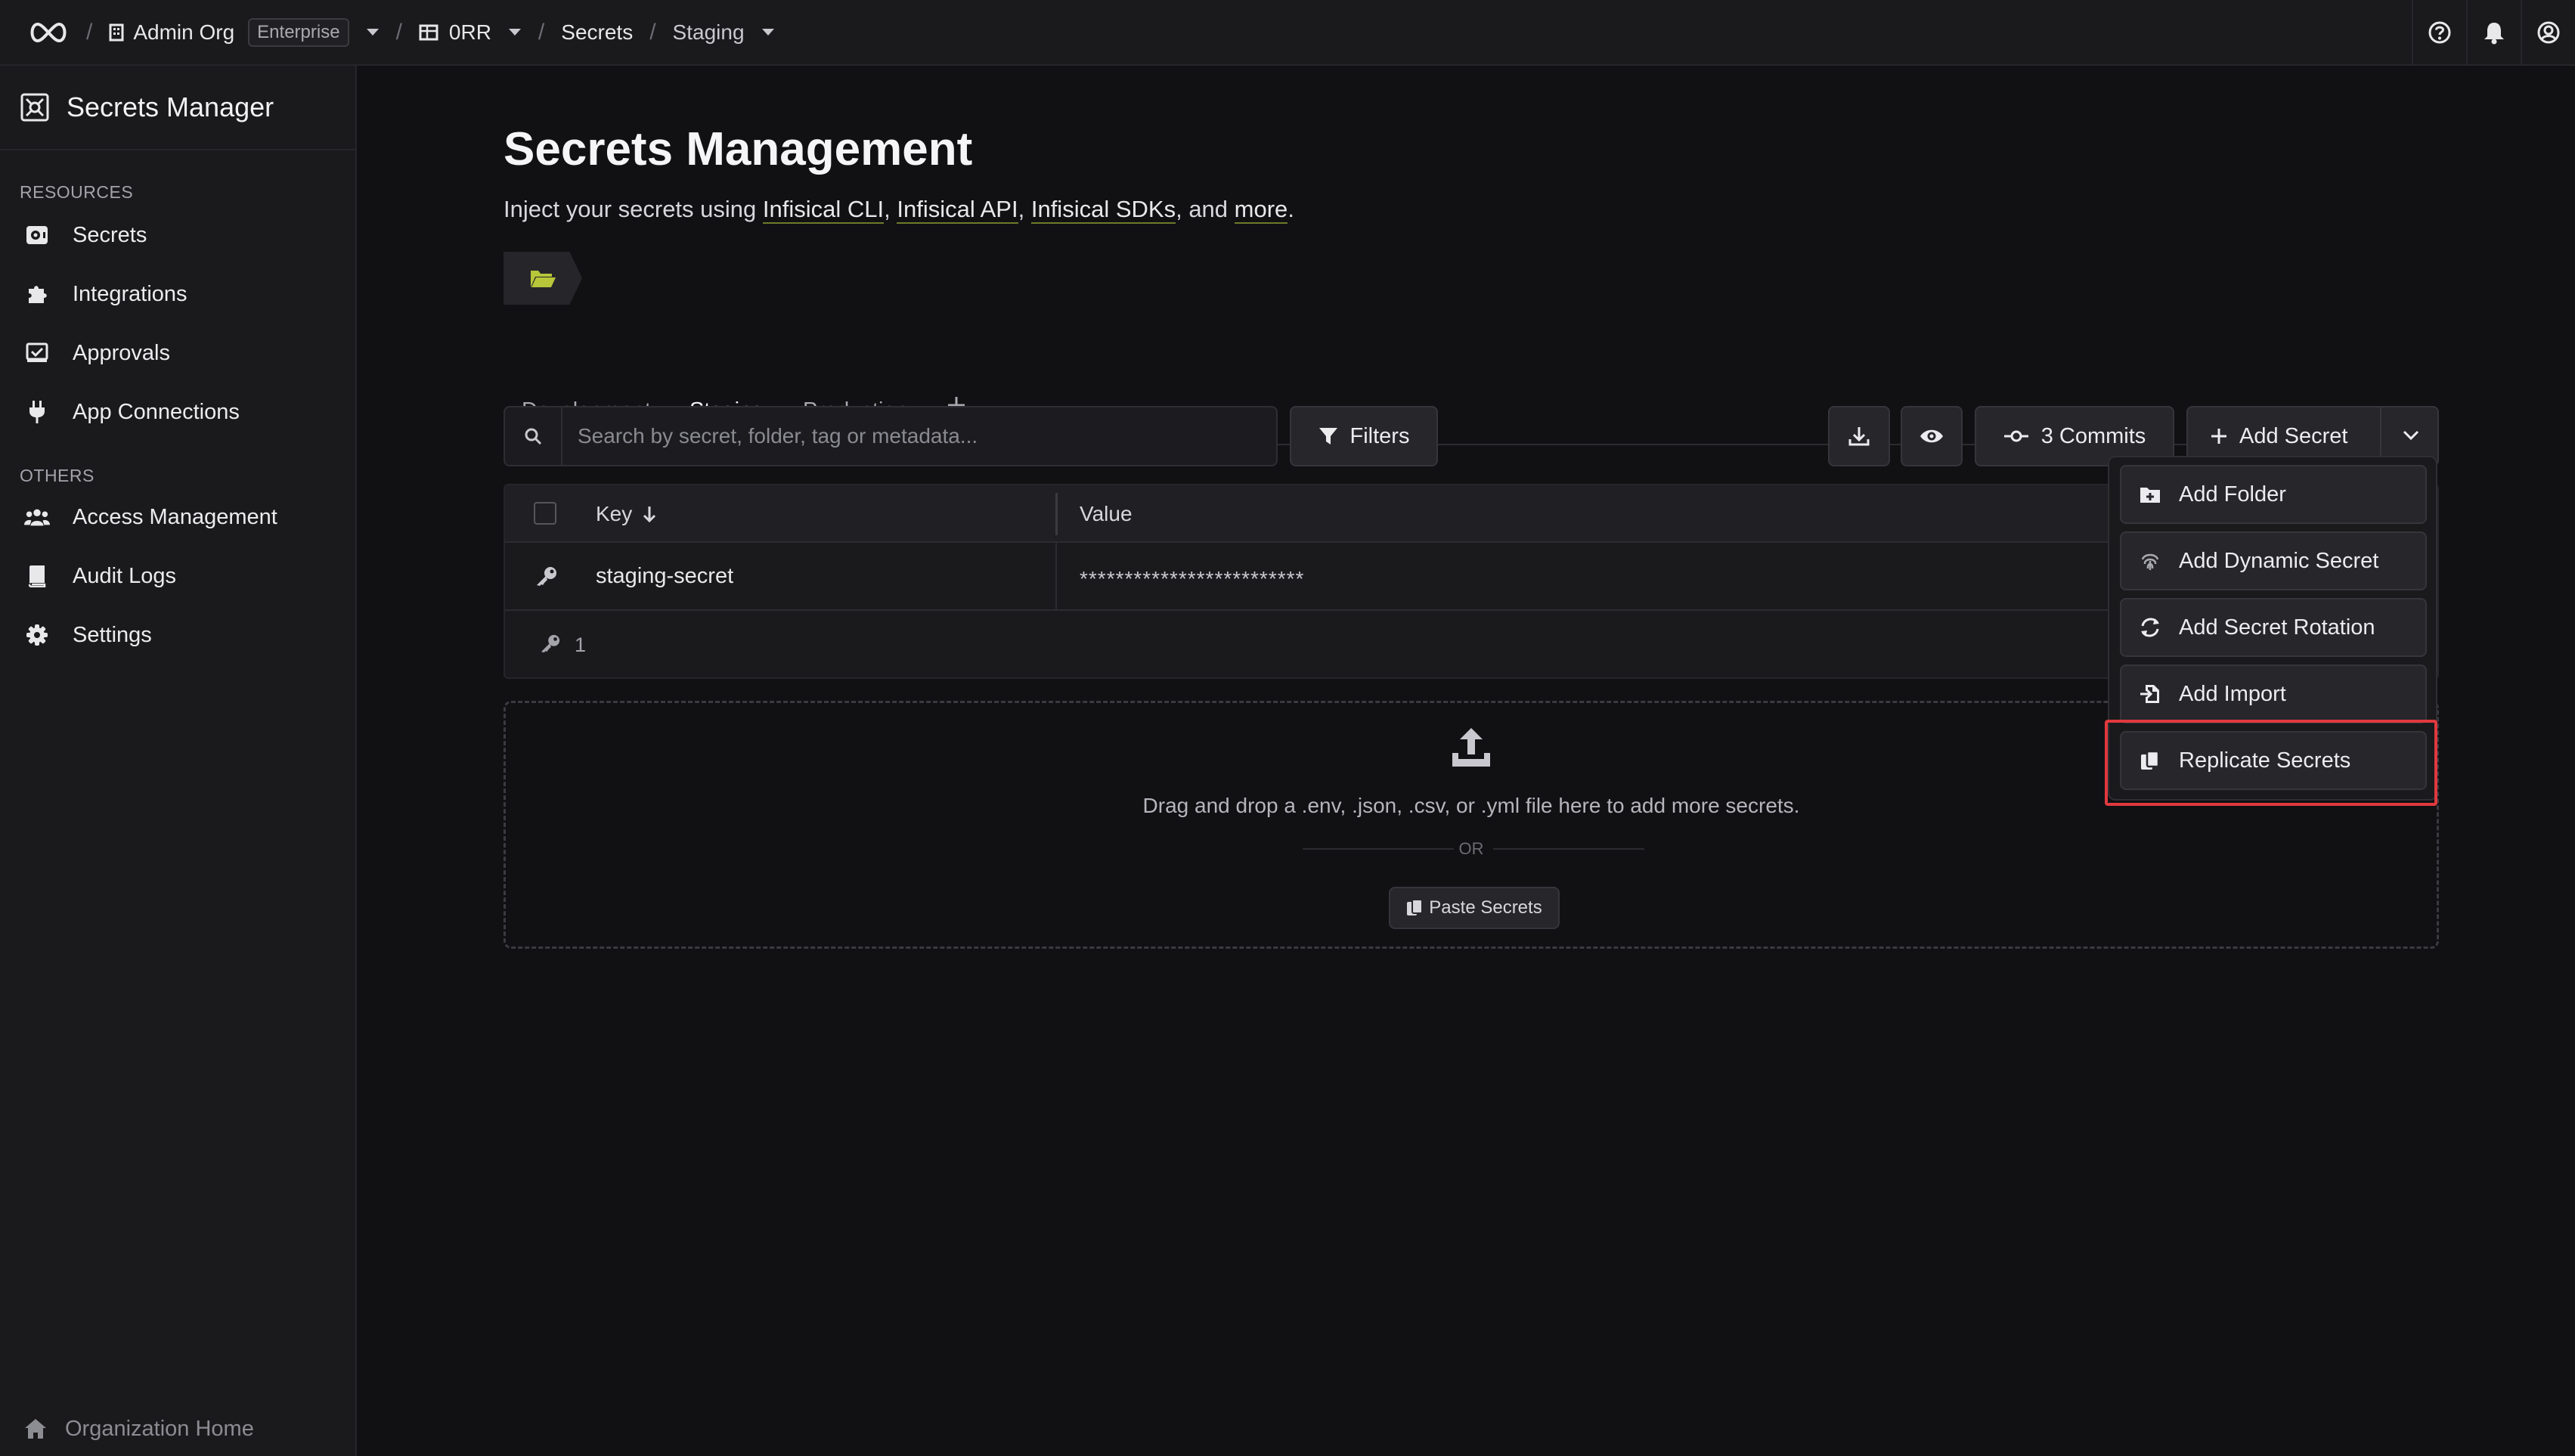  I want to click on download-icon, so click(1859, 436).